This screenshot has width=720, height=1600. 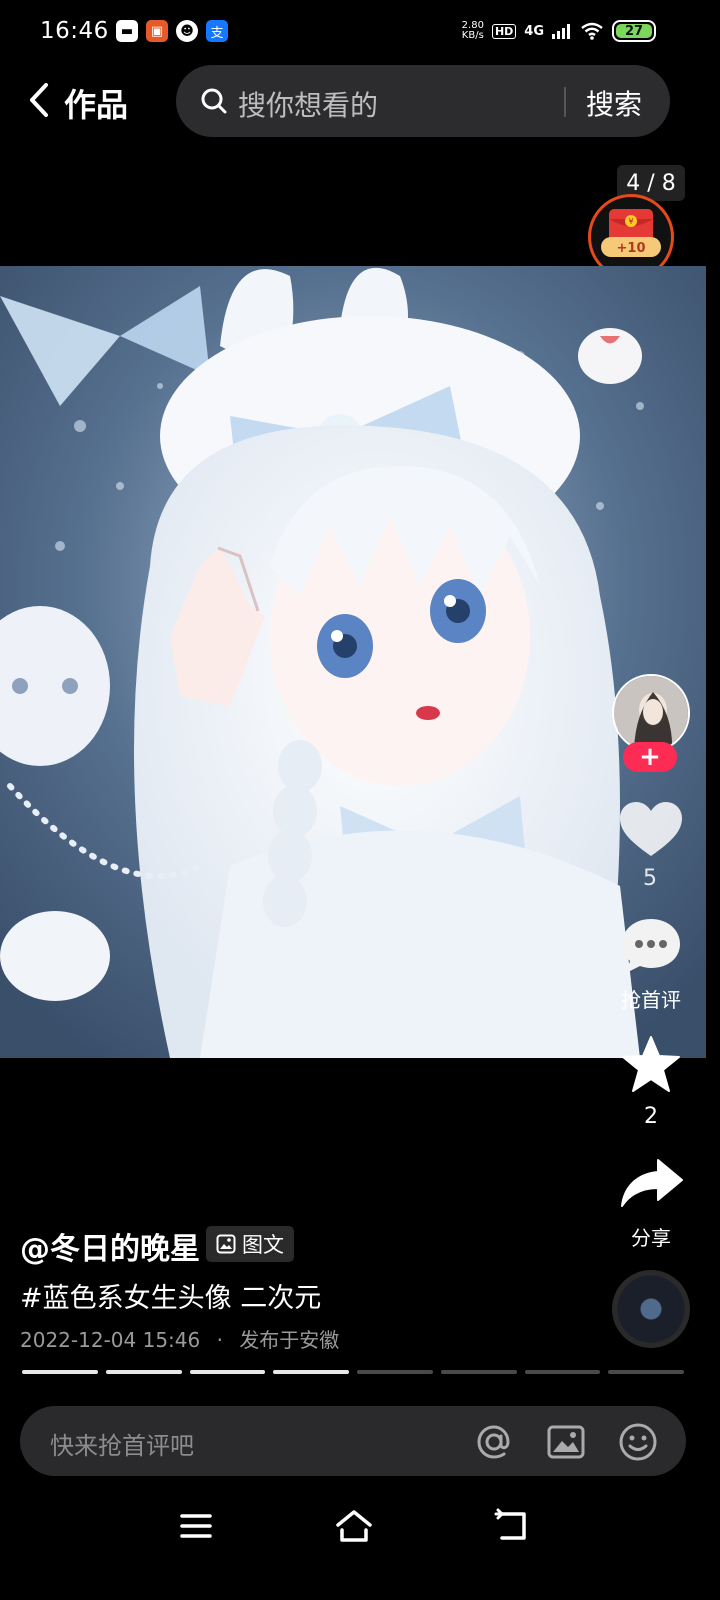 What do you see at coordinates (651, 998) in the screenshot?
I see `comment-label: 抢首评` at bounding box center [651, 998].